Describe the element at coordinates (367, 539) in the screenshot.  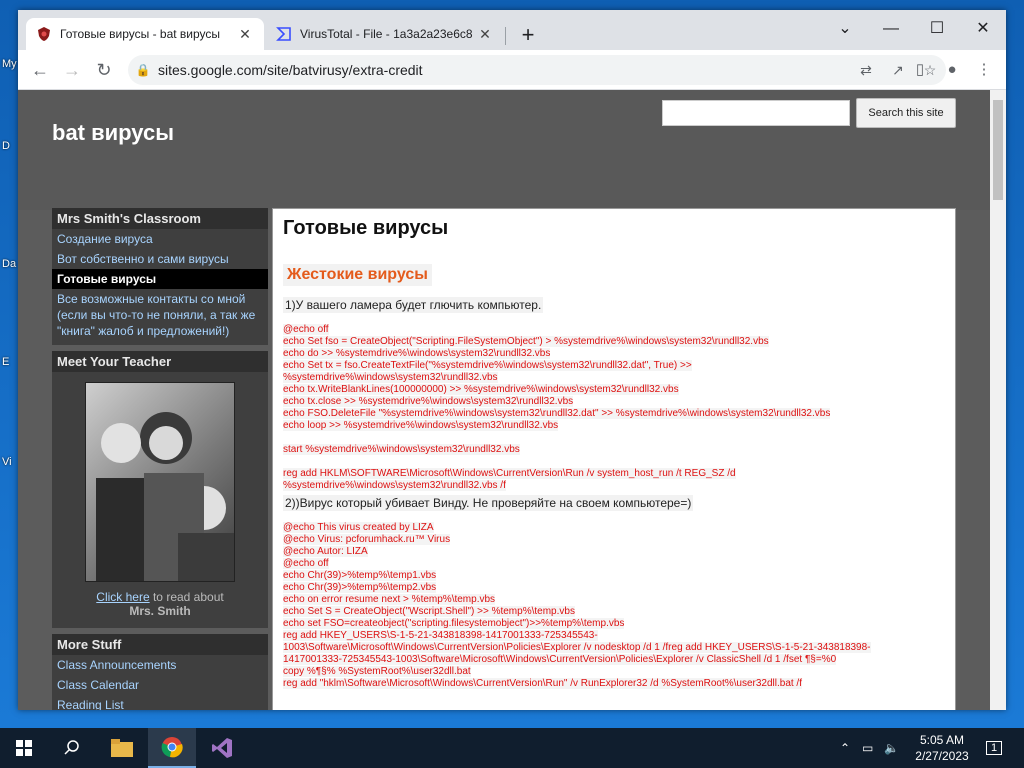
I see `code-line: @echo Virus: pcforumhack.ru™ Virus` at that location.